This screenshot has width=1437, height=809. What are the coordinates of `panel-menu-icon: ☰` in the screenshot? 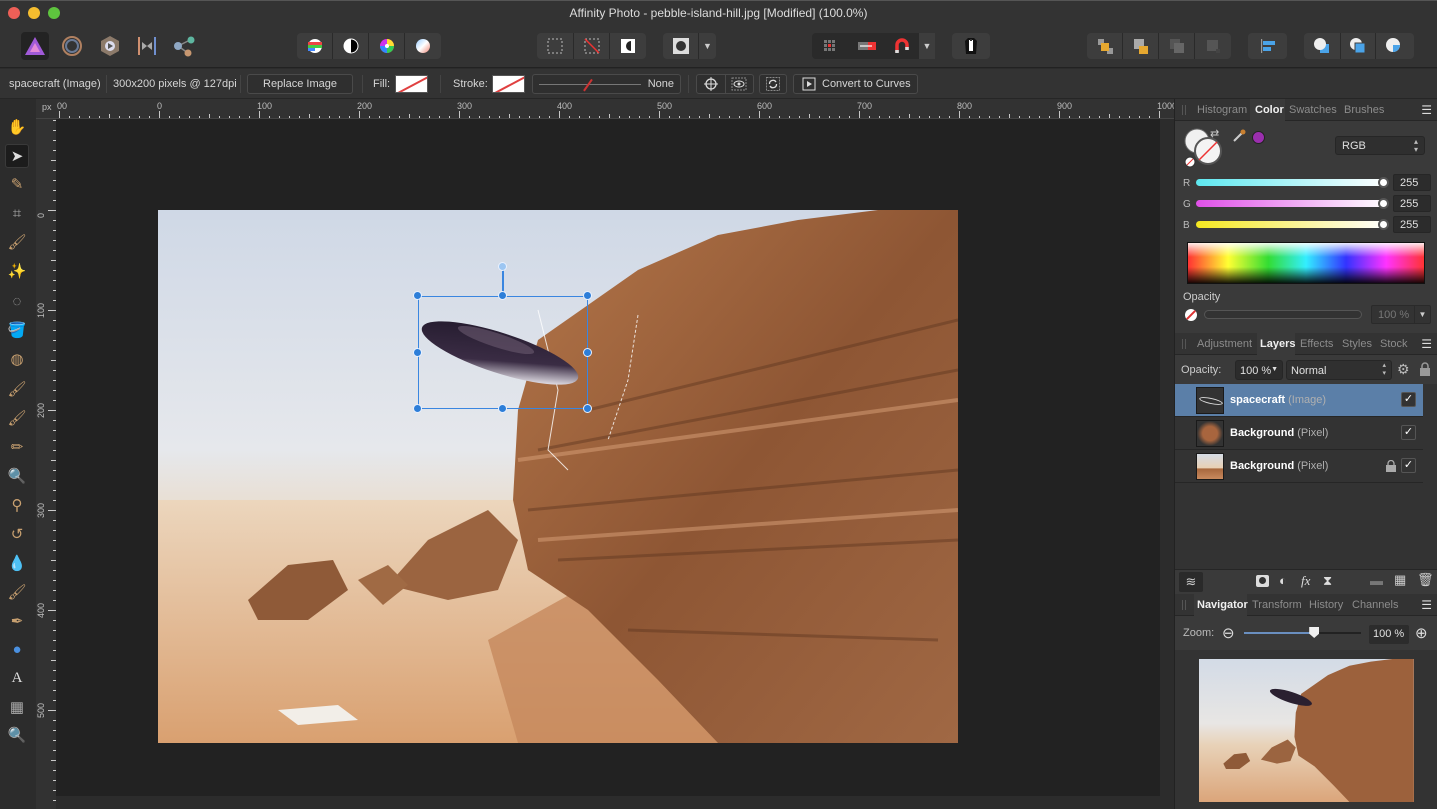 It's located at (1426, 605).